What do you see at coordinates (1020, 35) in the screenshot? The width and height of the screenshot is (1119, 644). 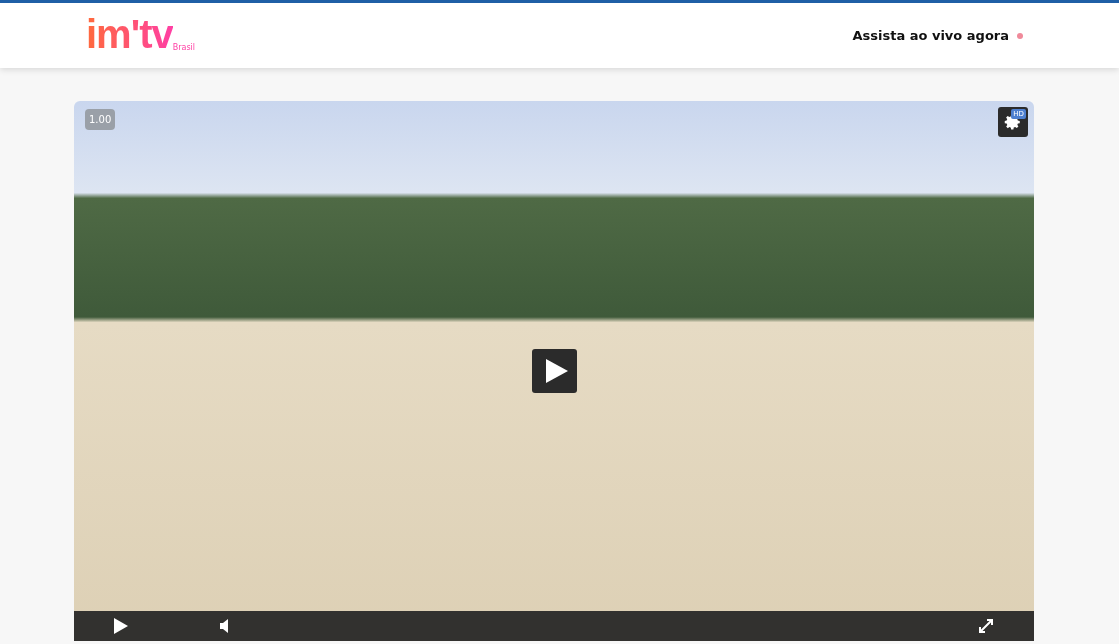 I see `live-dot-icon` at bounding box center [1020, 35].